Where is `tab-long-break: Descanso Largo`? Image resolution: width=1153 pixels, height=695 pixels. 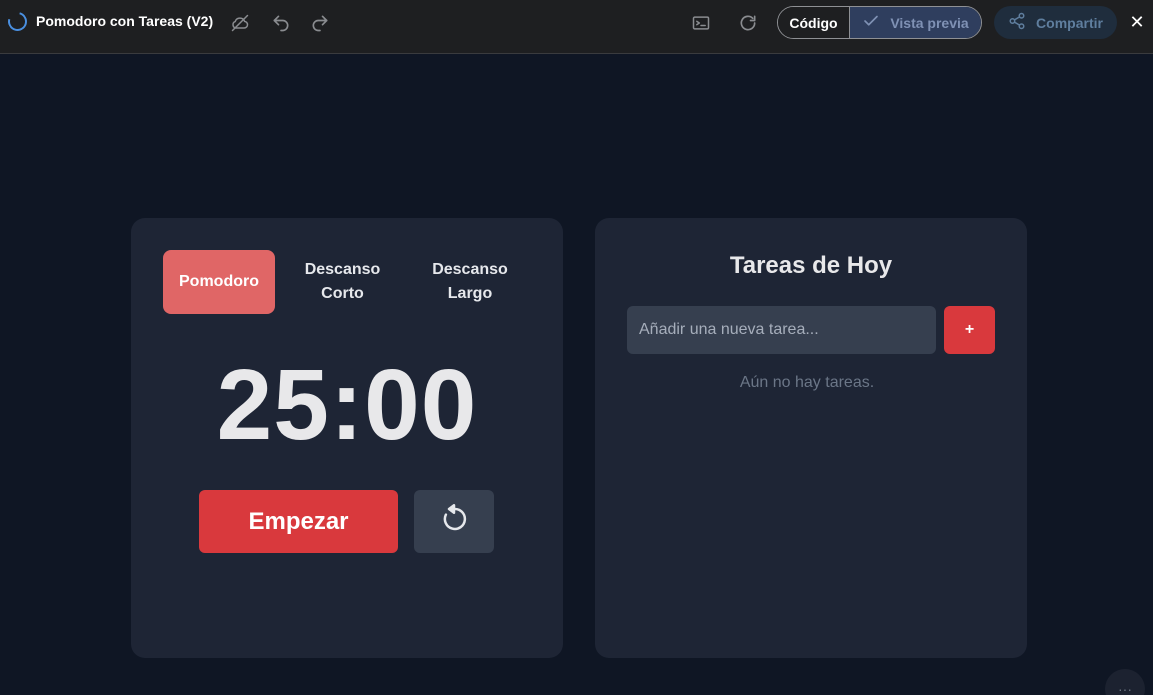
tab-long-break: Descanso Largo is located at coordinates (470, 282).